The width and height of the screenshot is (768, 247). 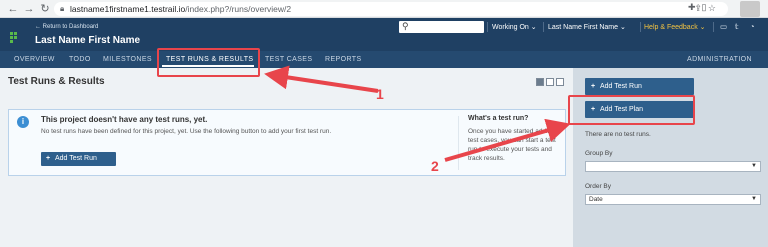 I want to click on group-by-select: ▼, so click(x=673, y=166).